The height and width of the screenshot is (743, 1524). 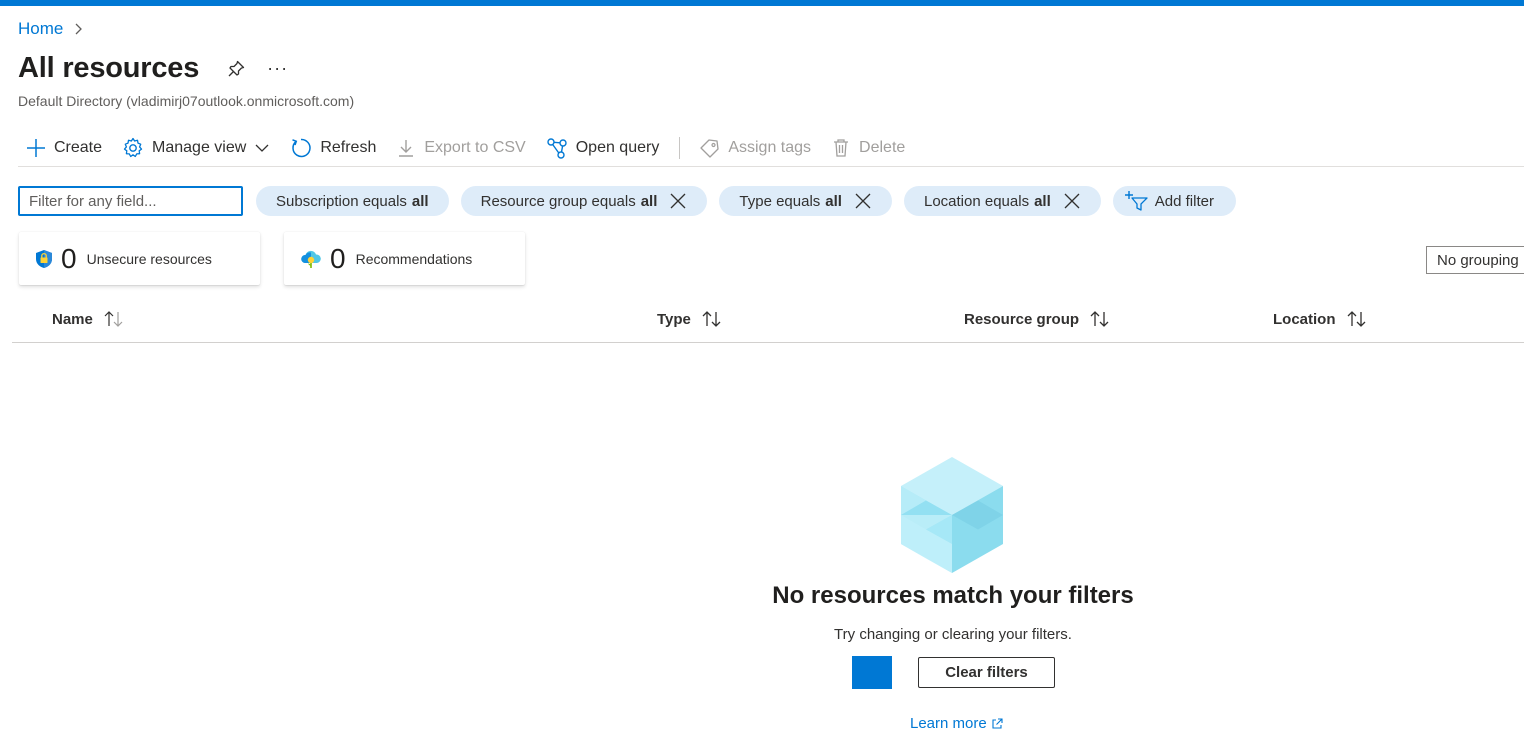 I want to click on clear-filters-button: Clear filters, so click(x=986, y=672).